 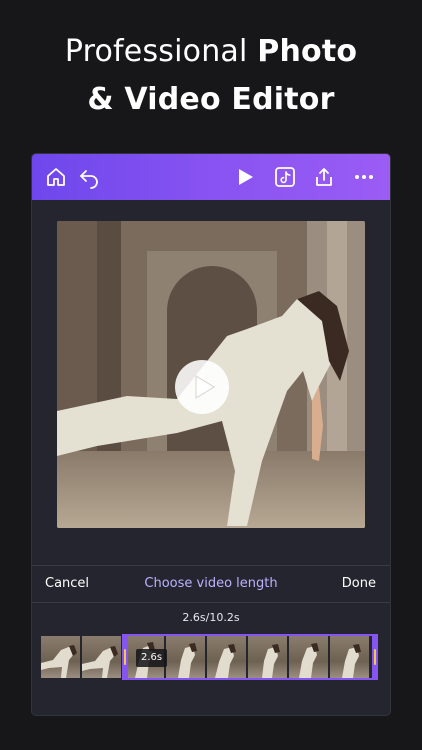 I want to click on more-button, so click(x=364, y=177).